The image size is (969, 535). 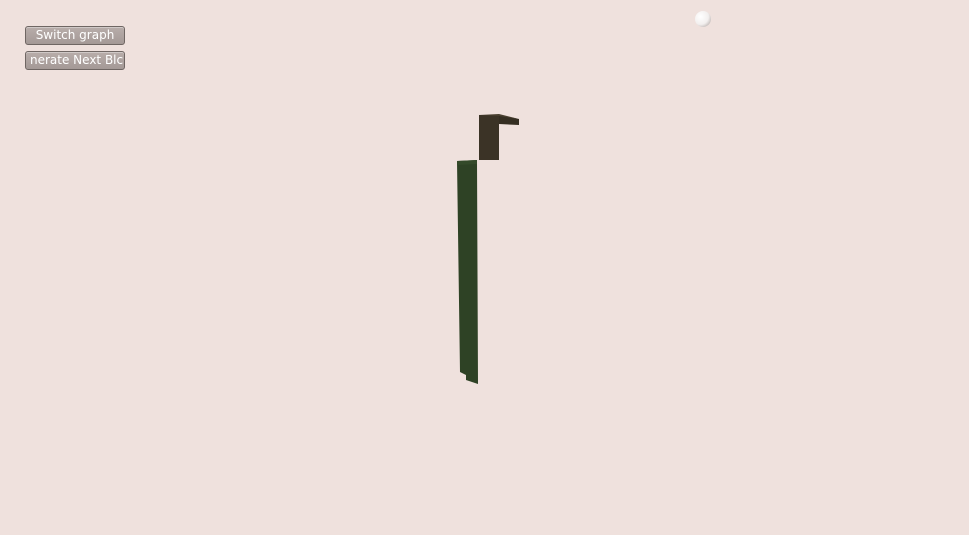 I want to click on switch-graph-button: Switch graph, so click(x=75, y=35).